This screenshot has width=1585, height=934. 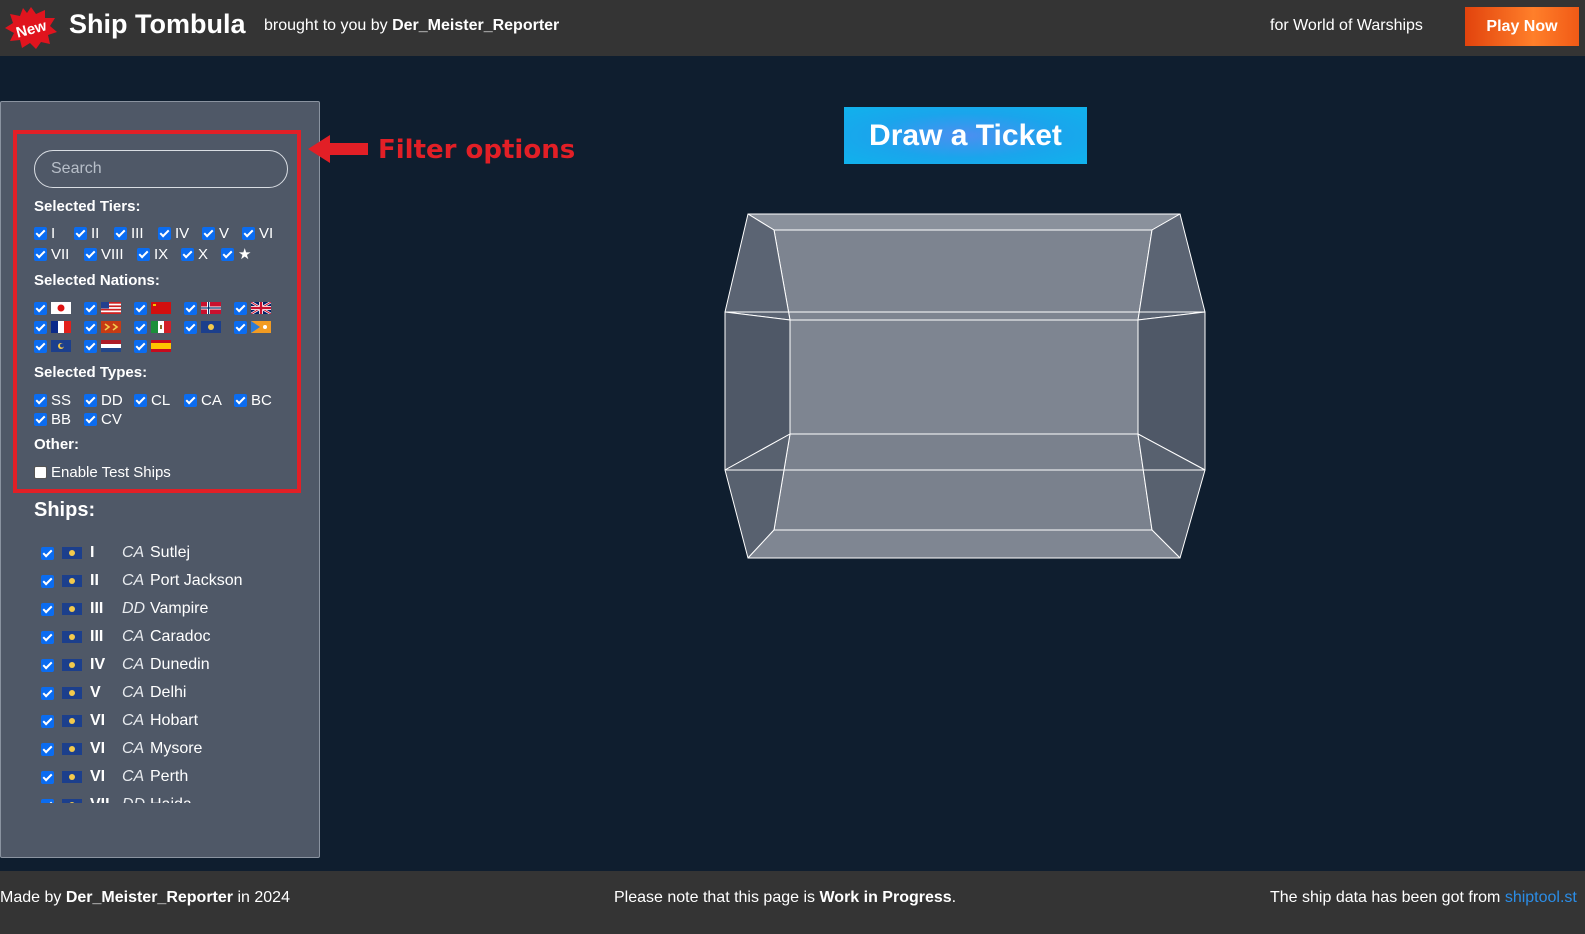 What do you see at coordinates (136, 799) in the screenshot?
I see `ship-type: DD` at bounding box center [136, 799].